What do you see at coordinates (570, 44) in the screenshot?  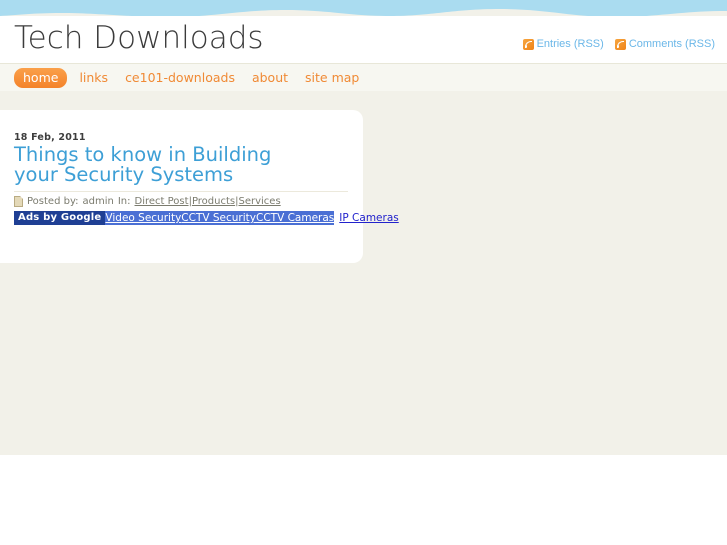 I see `entries-rss-label: Entries (RSS)` at bounding box center [570, 44].